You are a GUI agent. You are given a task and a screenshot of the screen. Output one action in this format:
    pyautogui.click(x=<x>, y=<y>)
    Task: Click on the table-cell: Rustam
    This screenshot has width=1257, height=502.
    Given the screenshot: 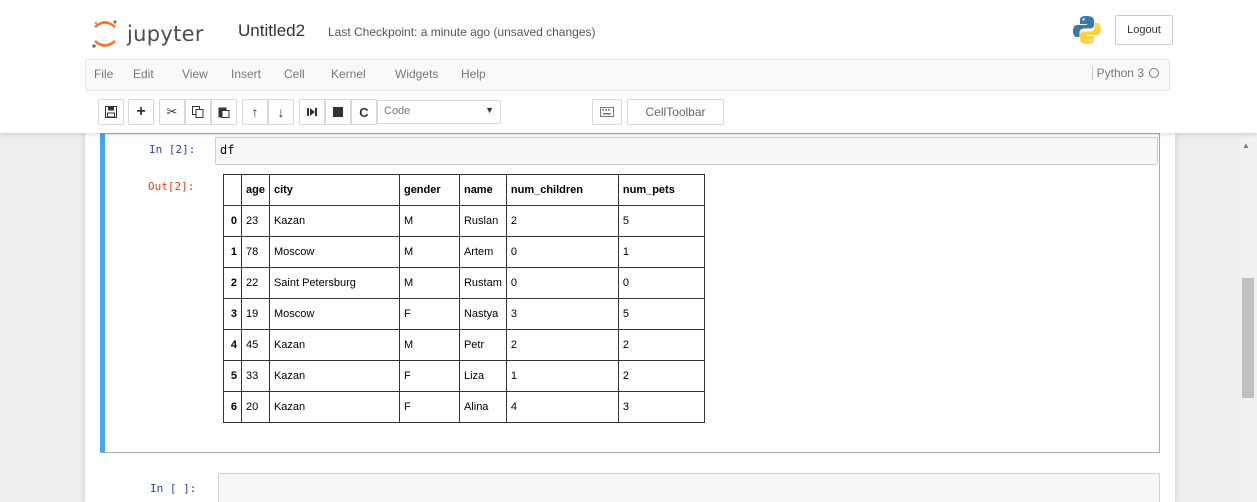 What is the action you would take?
    pyautogui.click(x=482, y=283)
    